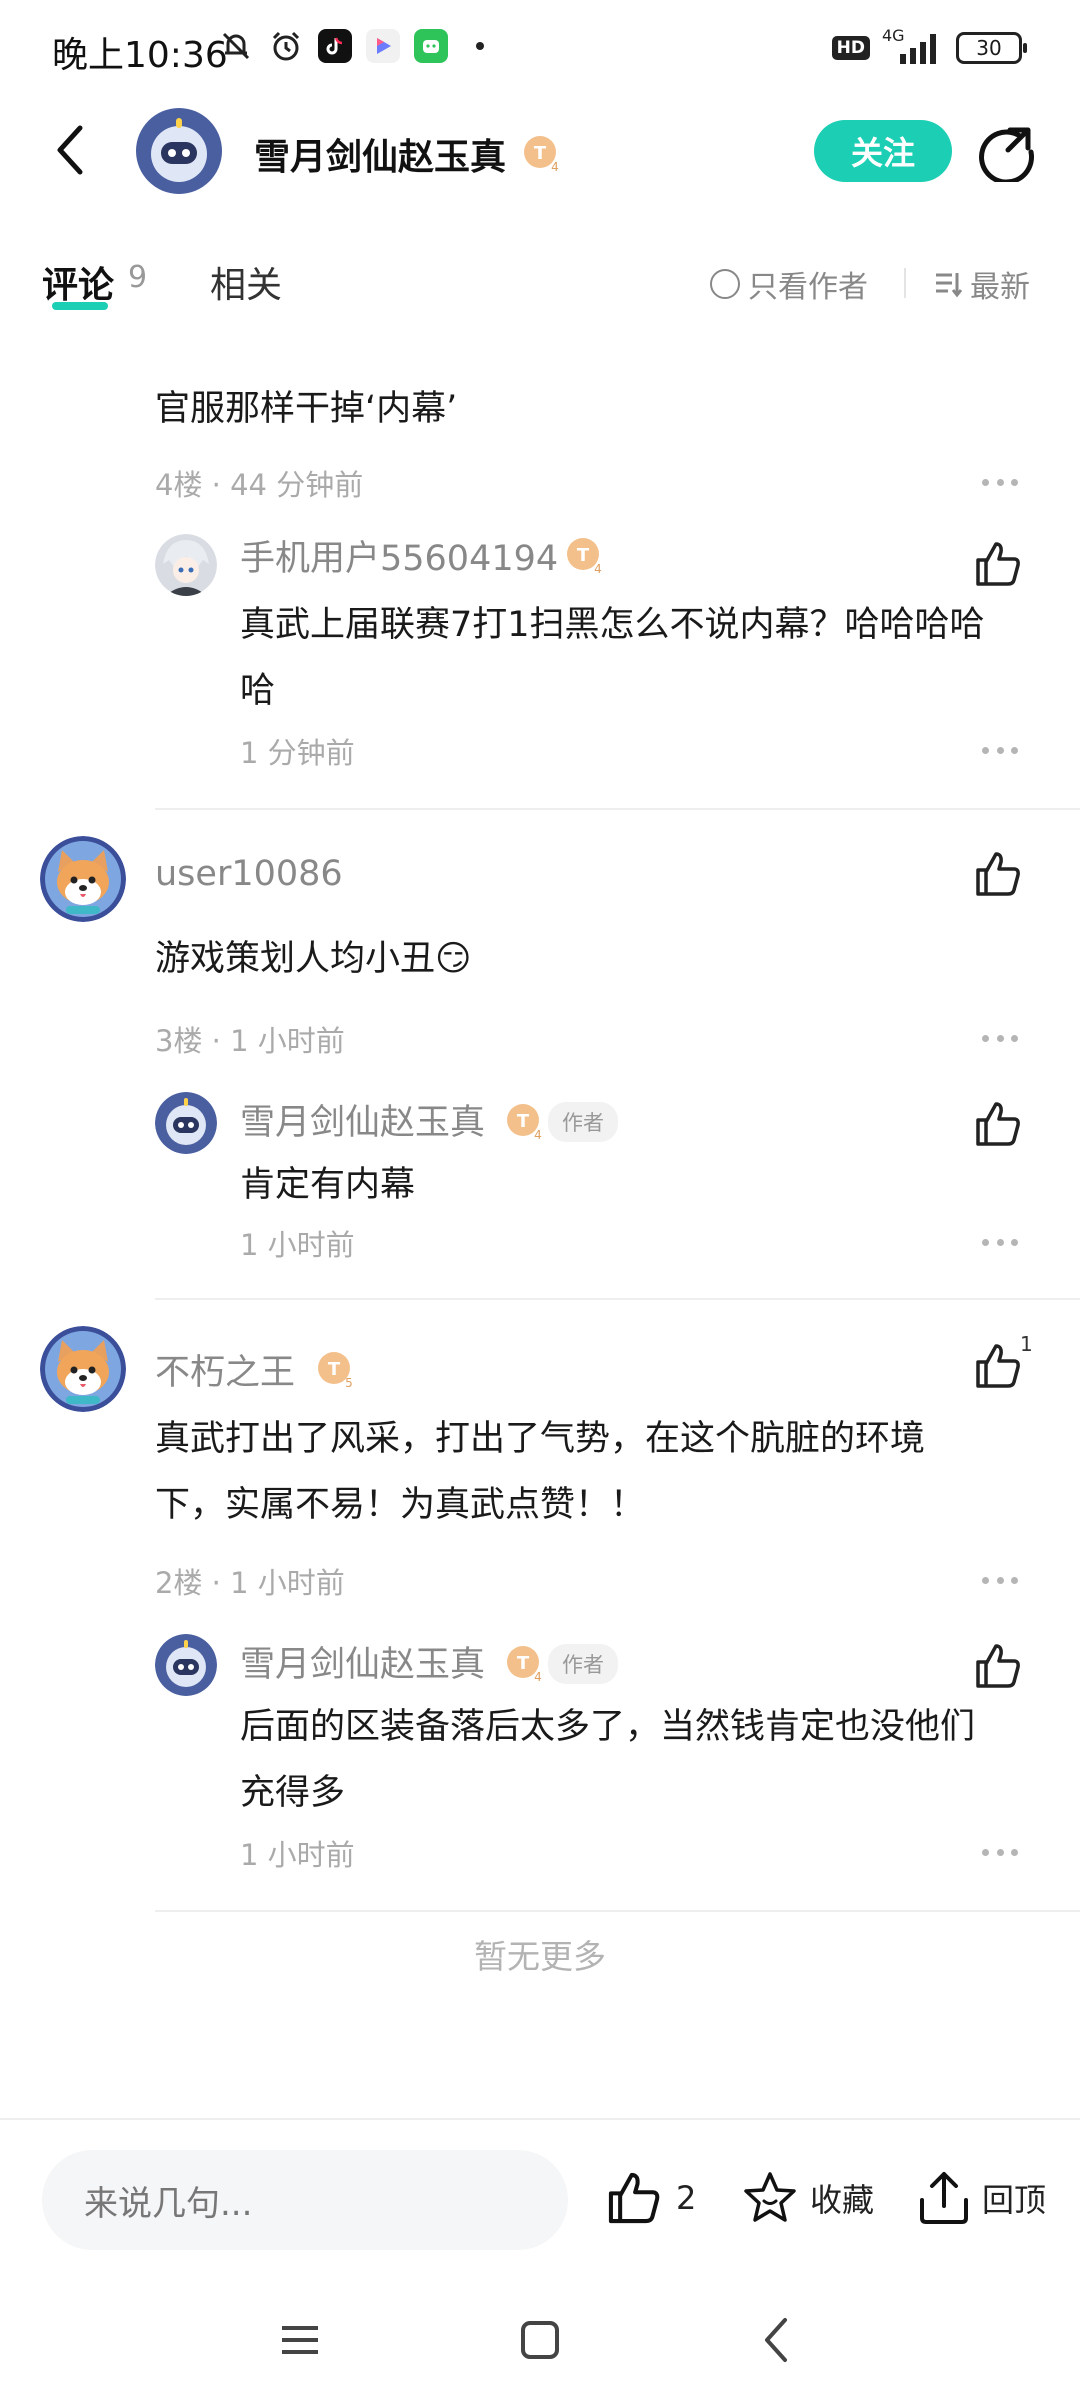 Image resolution: width=1080 pixels, height=2400 pixels. What do you see at coordinates (991, 48) in the screenshot?
I see `battery-icon: 30` at bounding box center [991, 48].